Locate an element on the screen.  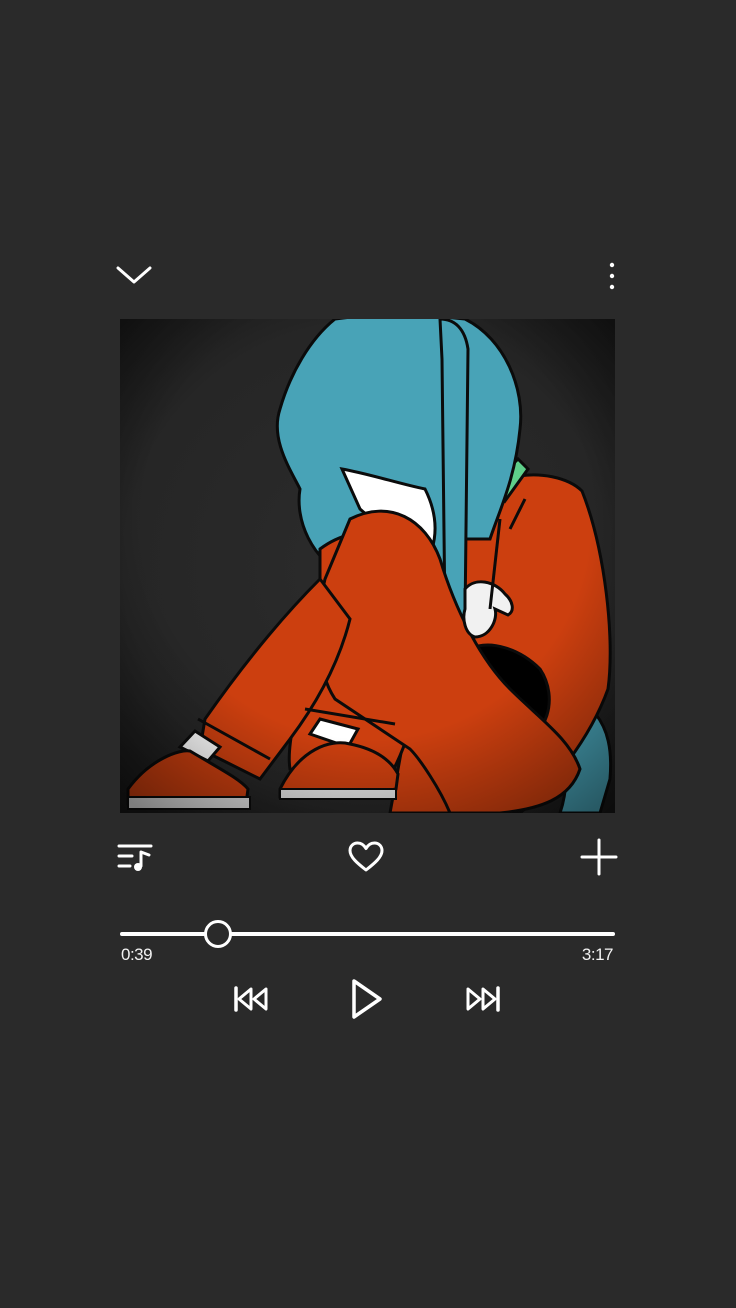
progress-thumb is located at coordinates (218, 934).